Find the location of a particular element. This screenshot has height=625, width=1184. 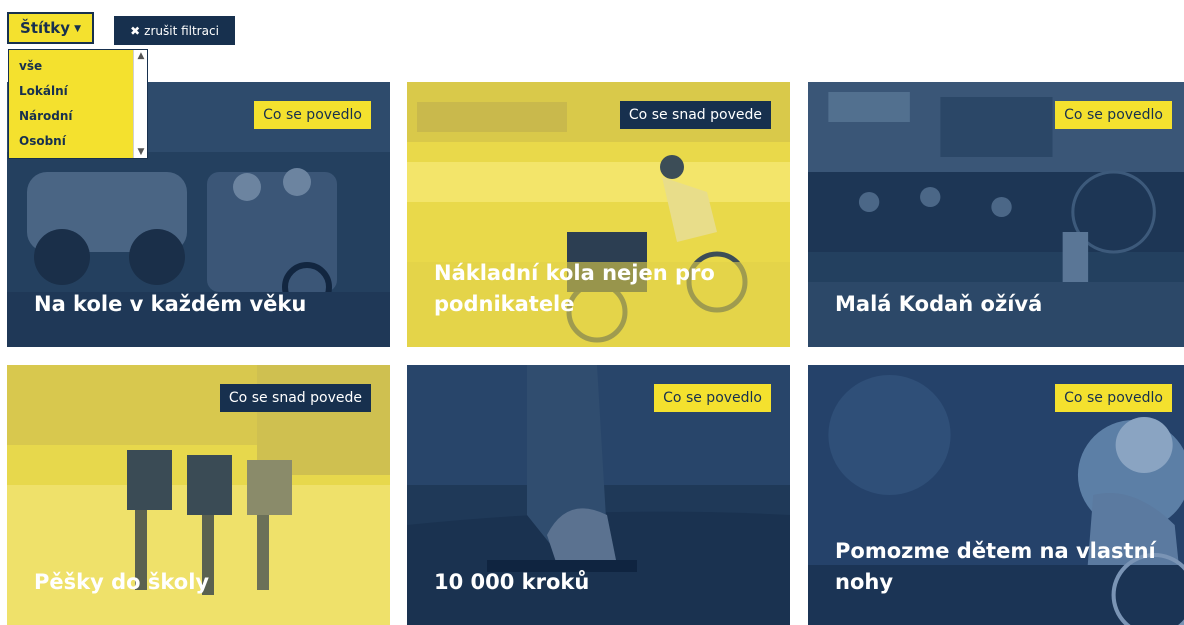

clear-filter-button: ✖ zrušit filtraci is located at coordinates (174, 30).